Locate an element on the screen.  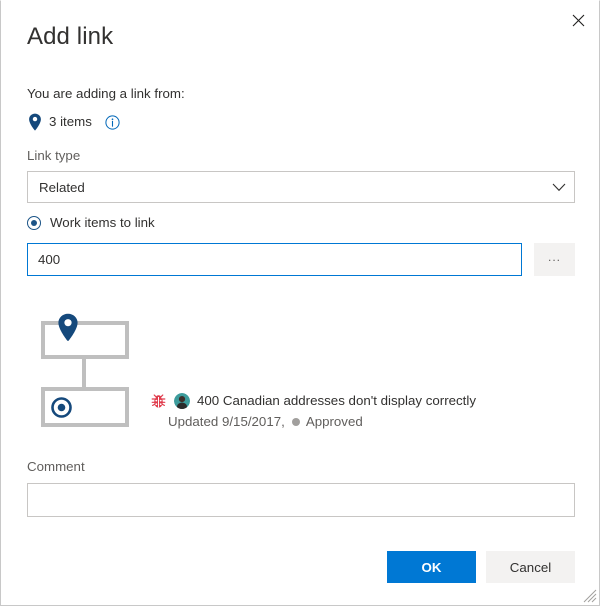
target-circle-icon is located at coordinates (61, 407).